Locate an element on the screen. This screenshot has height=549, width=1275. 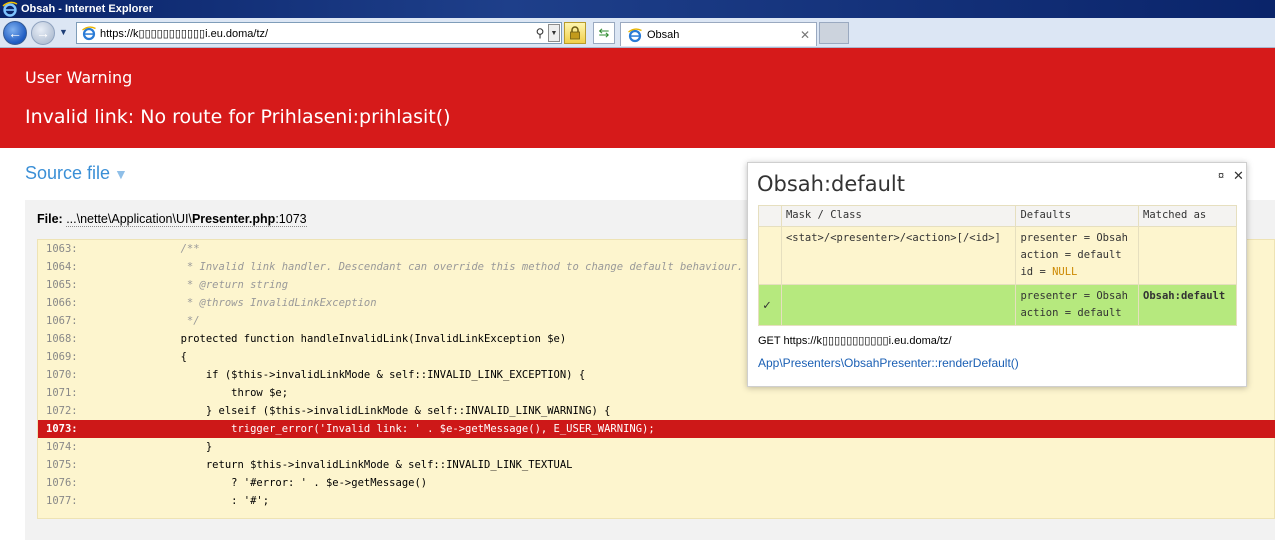
address-bar: https://k▯▯▯▯▯▯▯▯▯▯▯i.eu.doma/tz/ ⚲ ▼ is located at coordinates (319, 33).